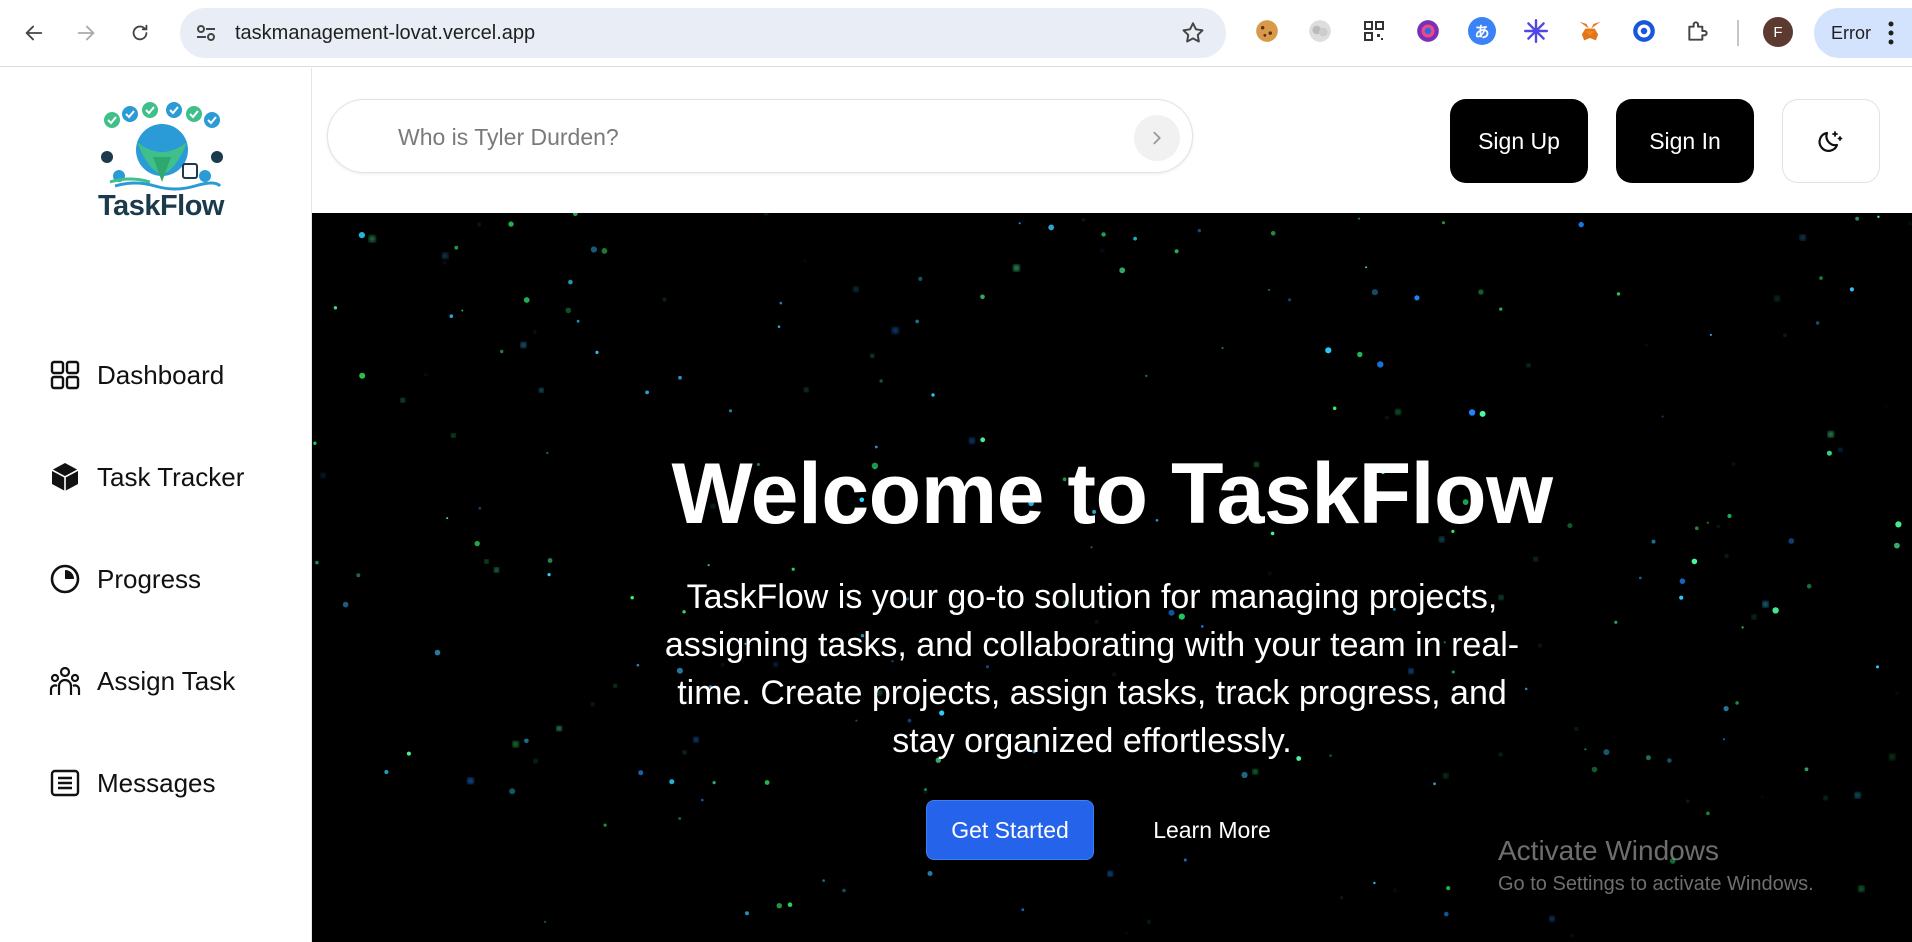 Image resolution: width=1912 pixels, height=942 pixels. What do you see at coordinates (1010, 830) in the screenshot?
I see `get-started-button: Get Started` at bounding box center [1010, 830].